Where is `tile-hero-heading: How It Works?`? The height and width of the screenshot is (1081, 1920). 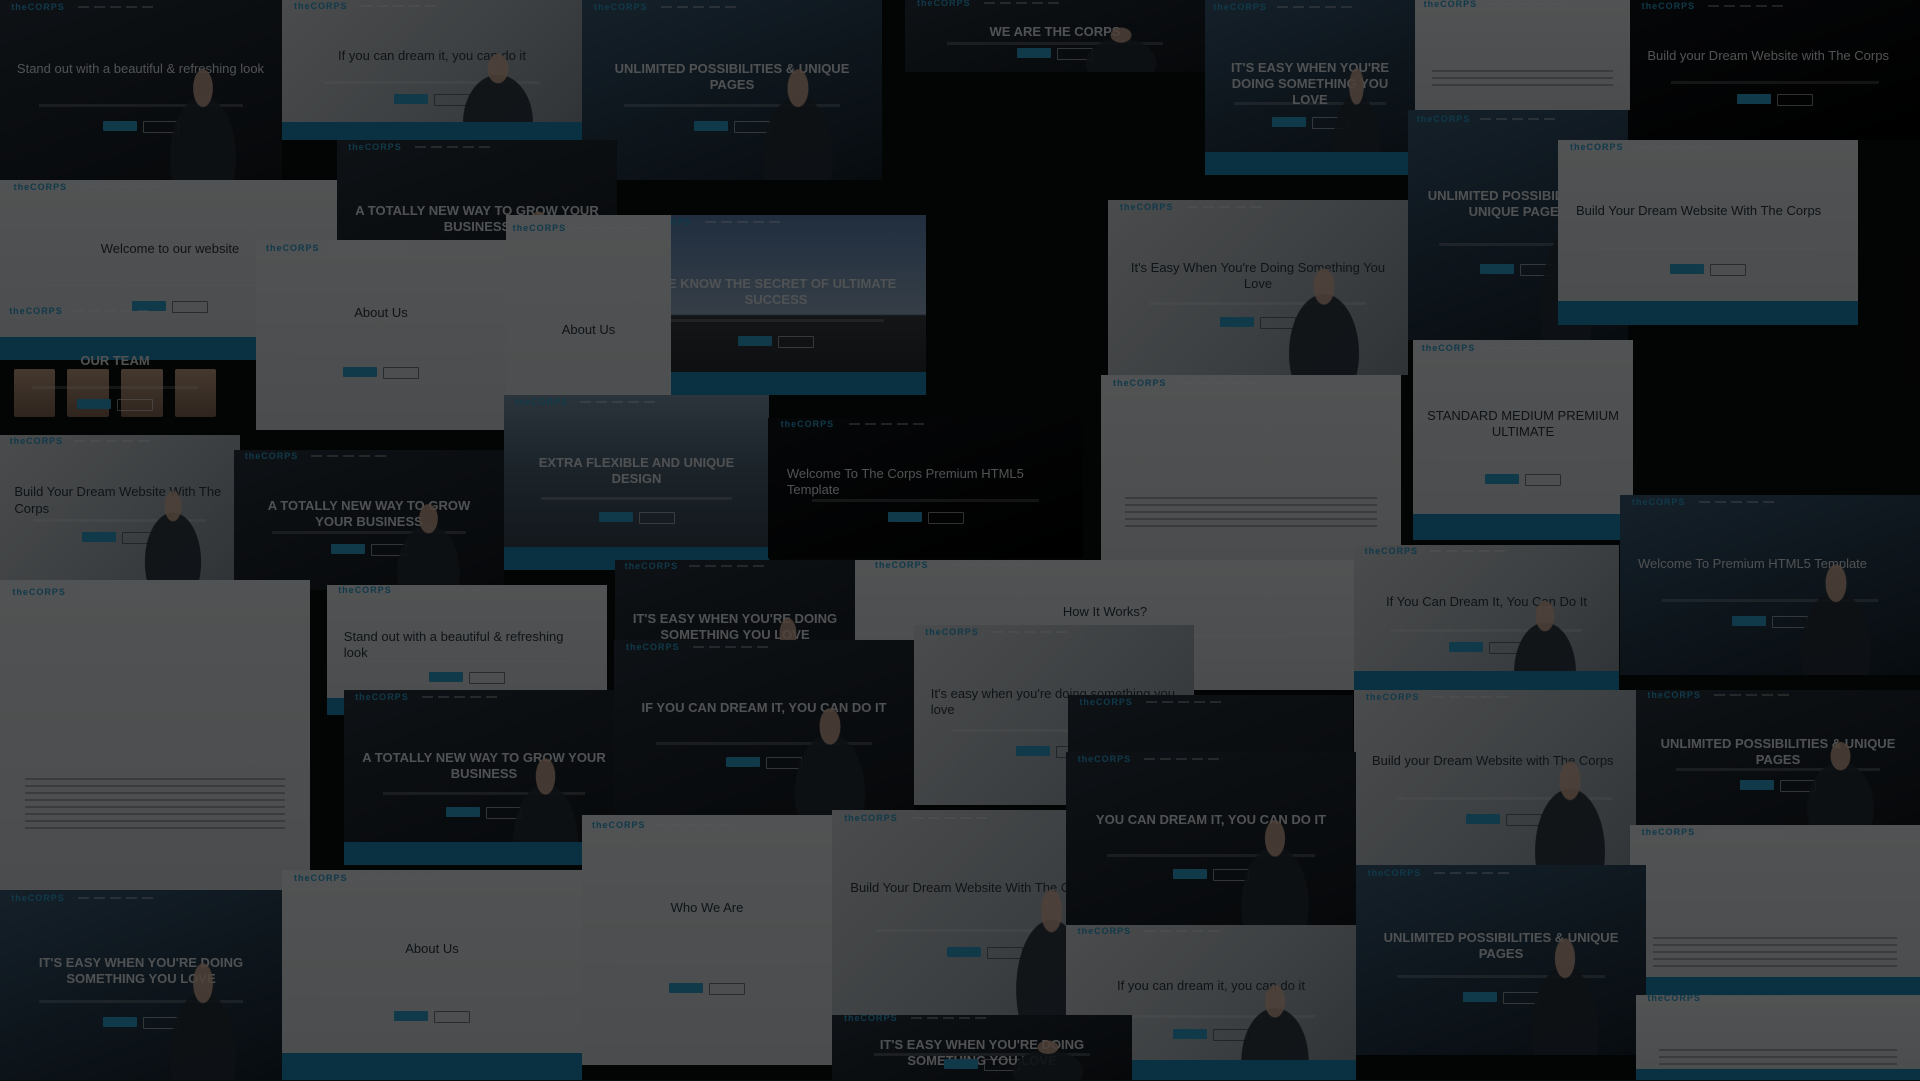 tile-hero-heading: How It Works? is located at coordinates (1105, 612).